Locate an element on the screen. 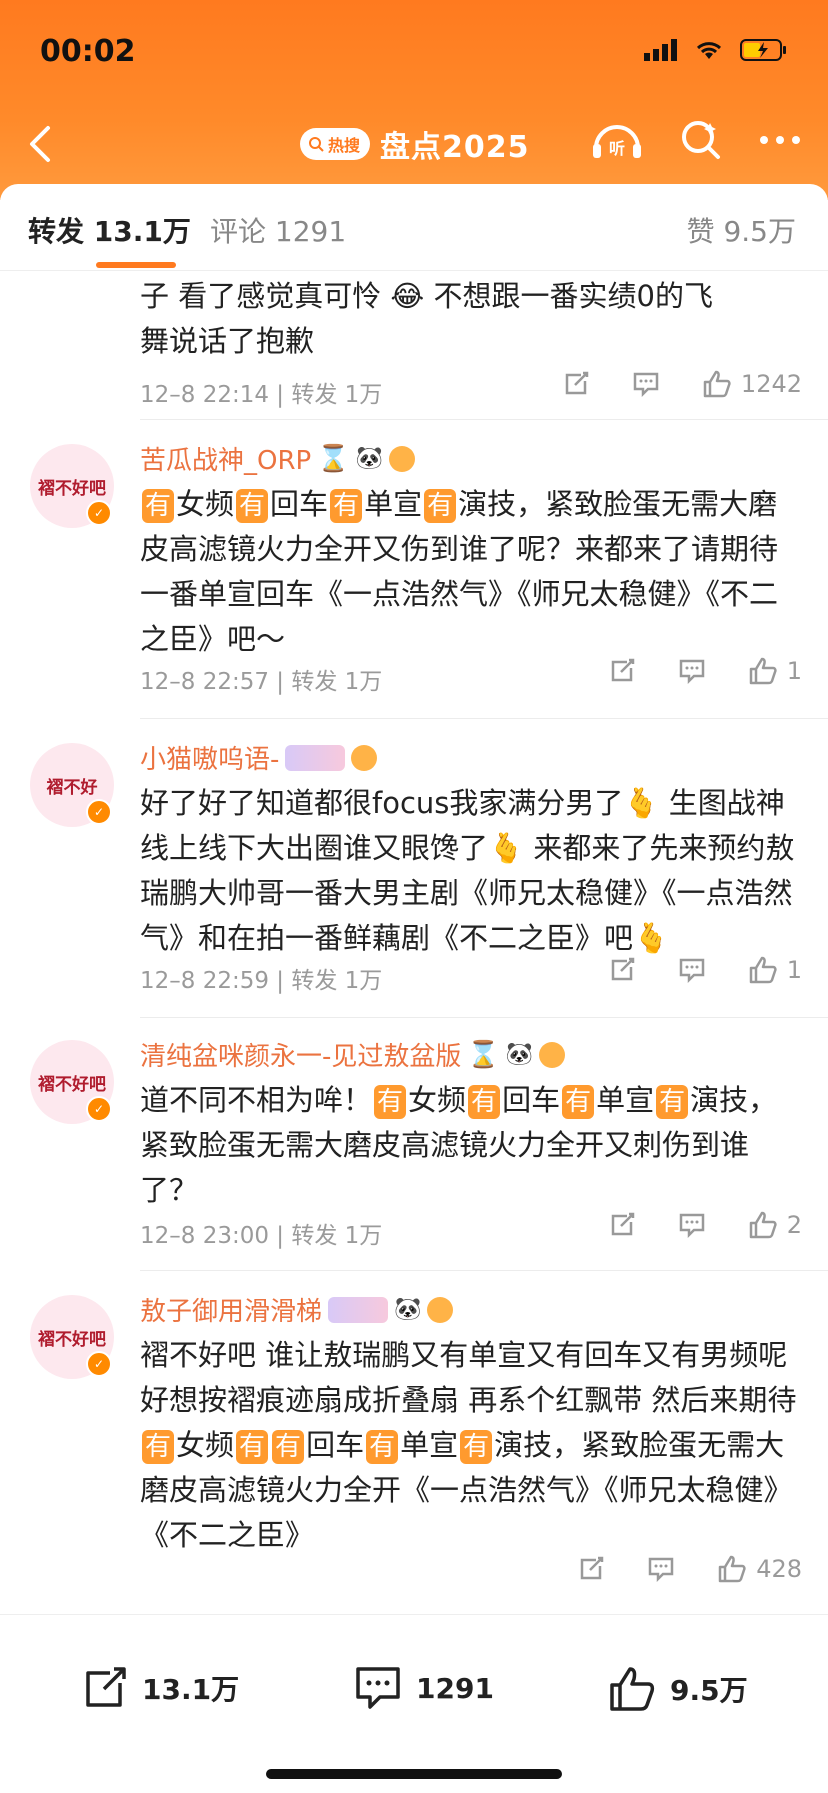 This screenshot has height=1793, width=828. like-count: 9.5万 is located at coordinates (709, 1690).